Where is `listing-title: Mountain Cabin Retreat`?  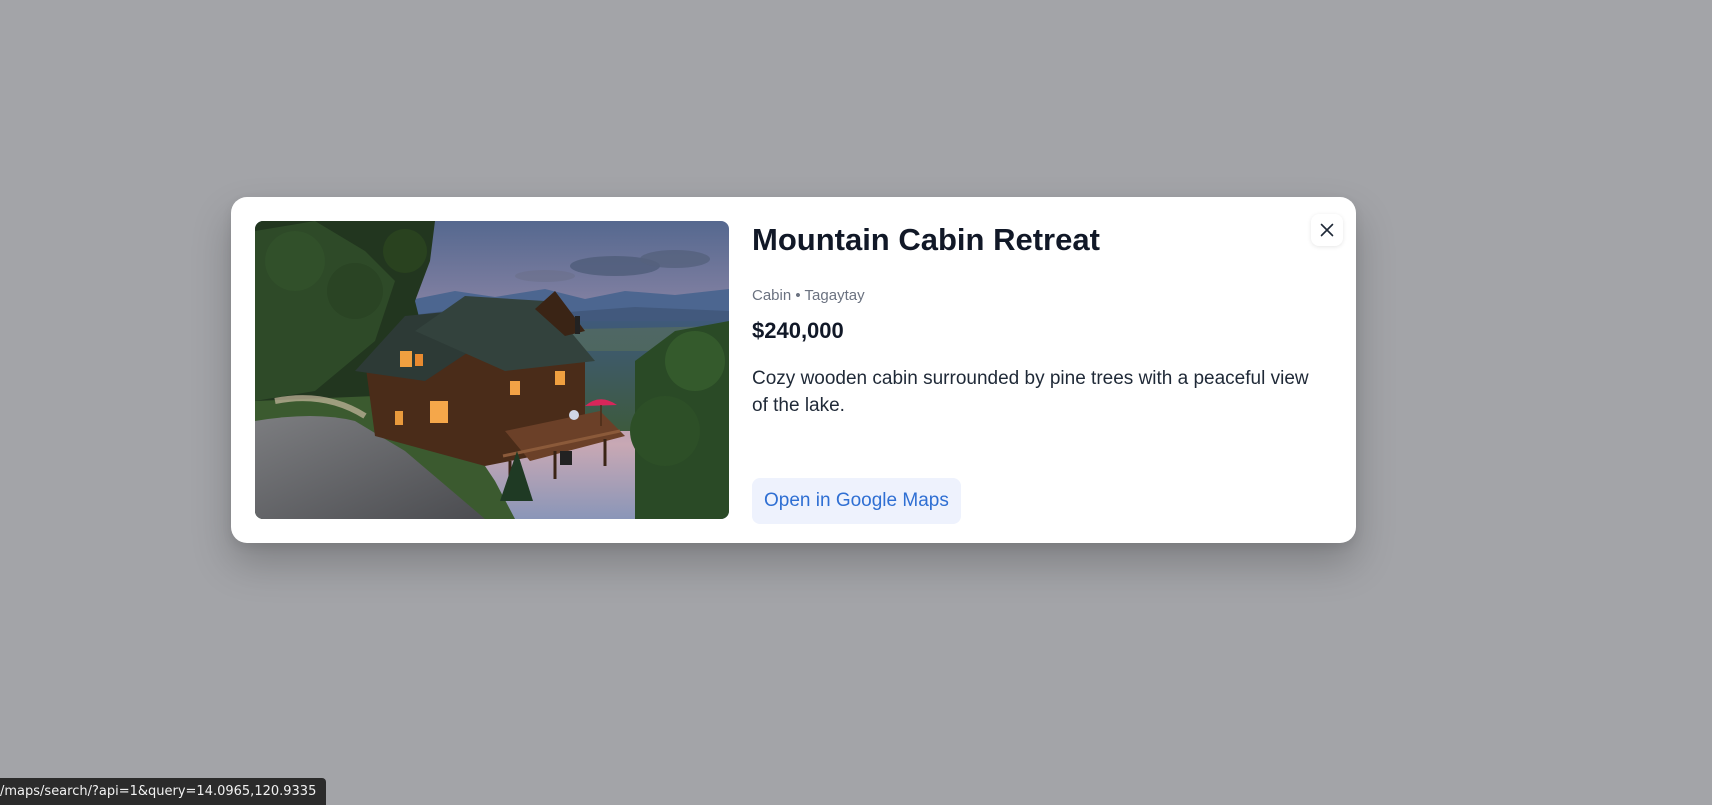 listing-title: Mountain Cabin Retreat is located at coordinates (926, 239).